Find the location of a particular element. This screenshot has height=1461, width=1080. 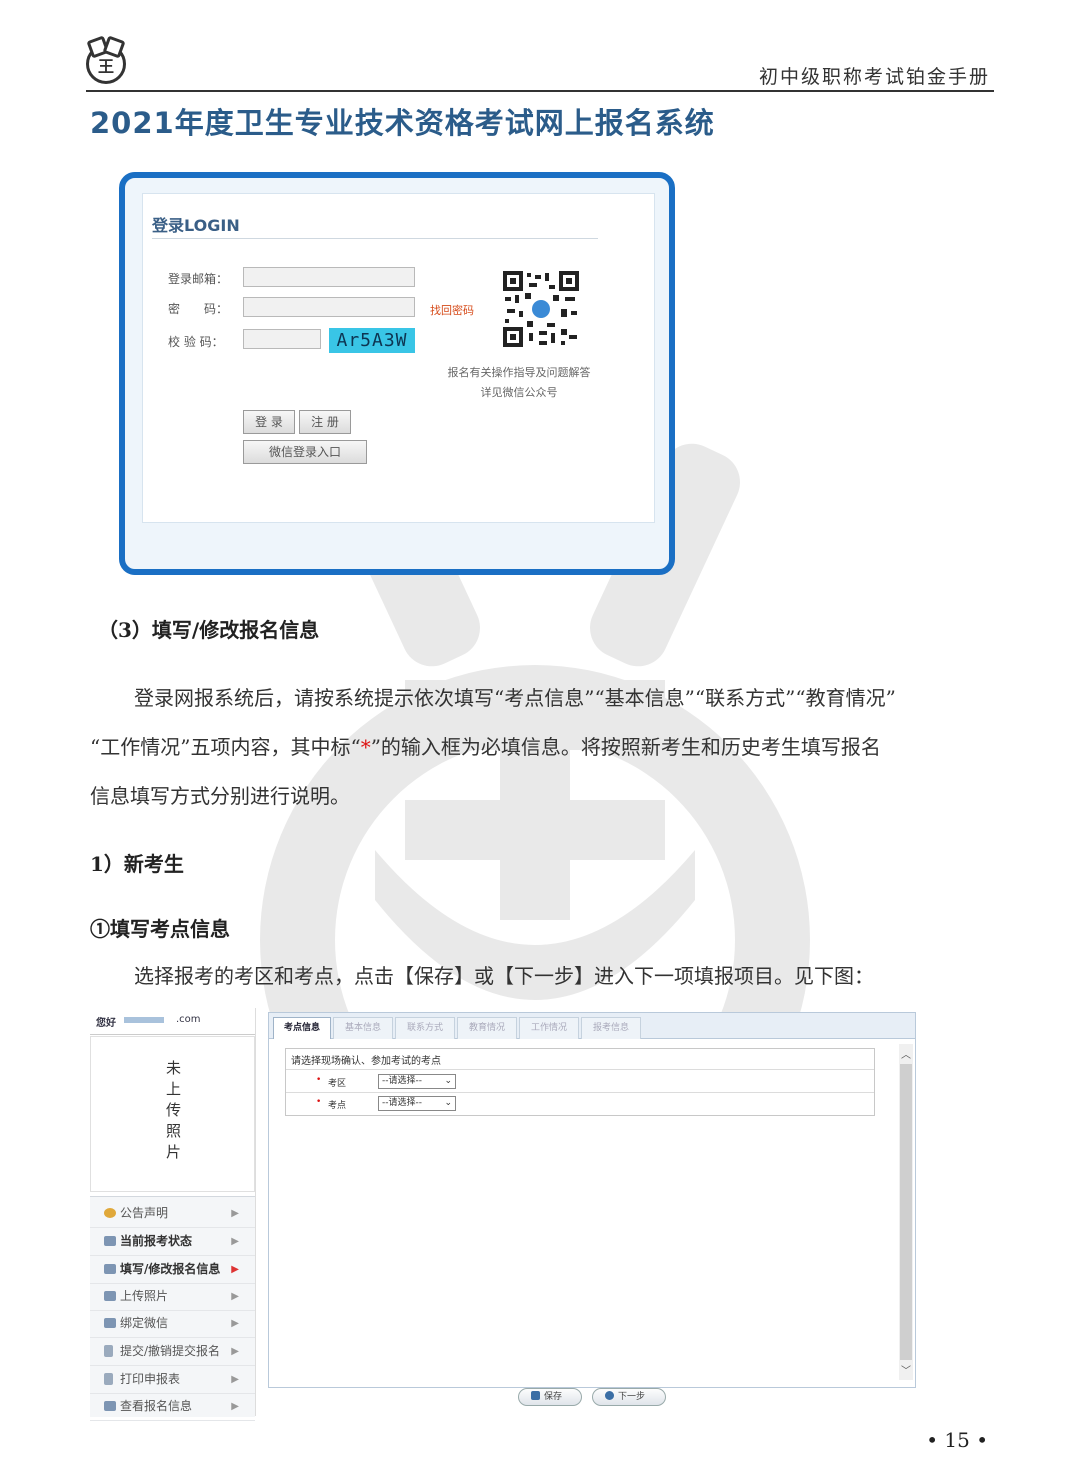

menu-item-label: 打印申报表 is located at coordinates (150, 1379).